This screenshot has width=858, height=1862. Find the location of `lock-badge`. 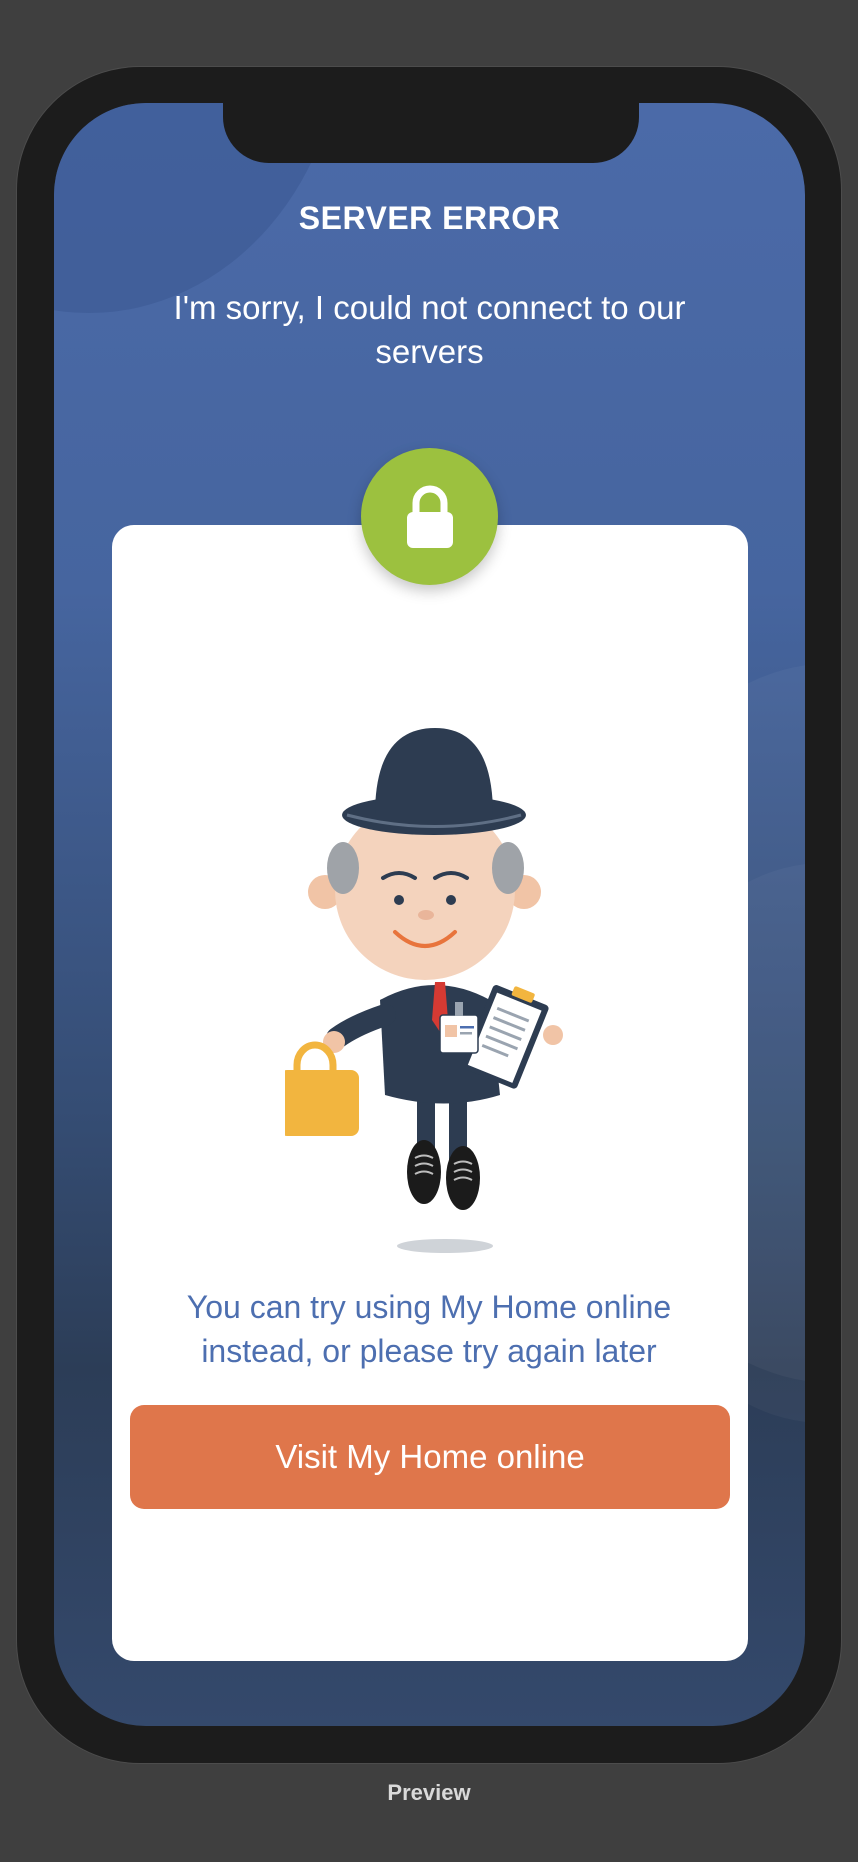

lock-badge is located at coordinates (429, 516).